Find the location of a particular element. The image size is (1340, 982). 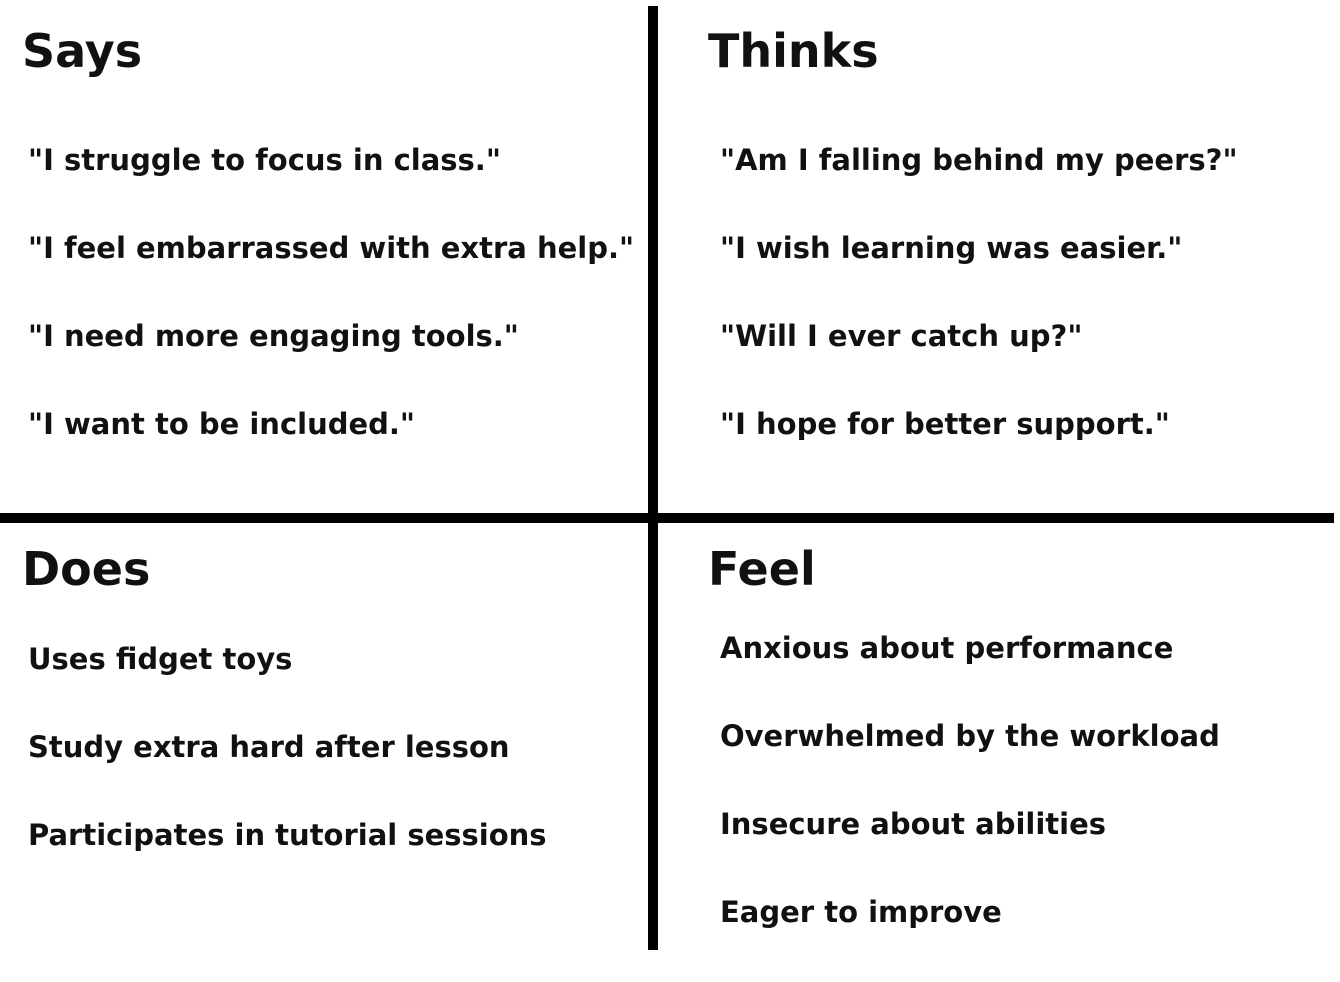

says-item: "I need more engaging tools." is located at coordinates (273, 336).